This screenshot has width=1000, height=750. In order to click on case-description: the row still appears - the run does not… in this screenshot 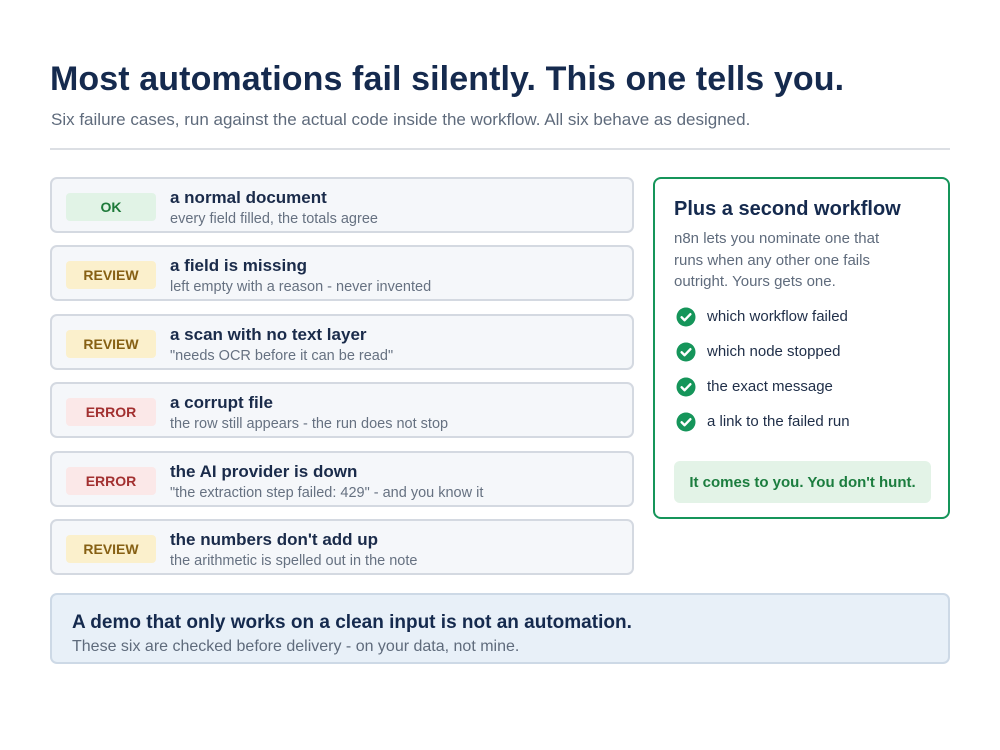, I will do `click(309, 424)`.